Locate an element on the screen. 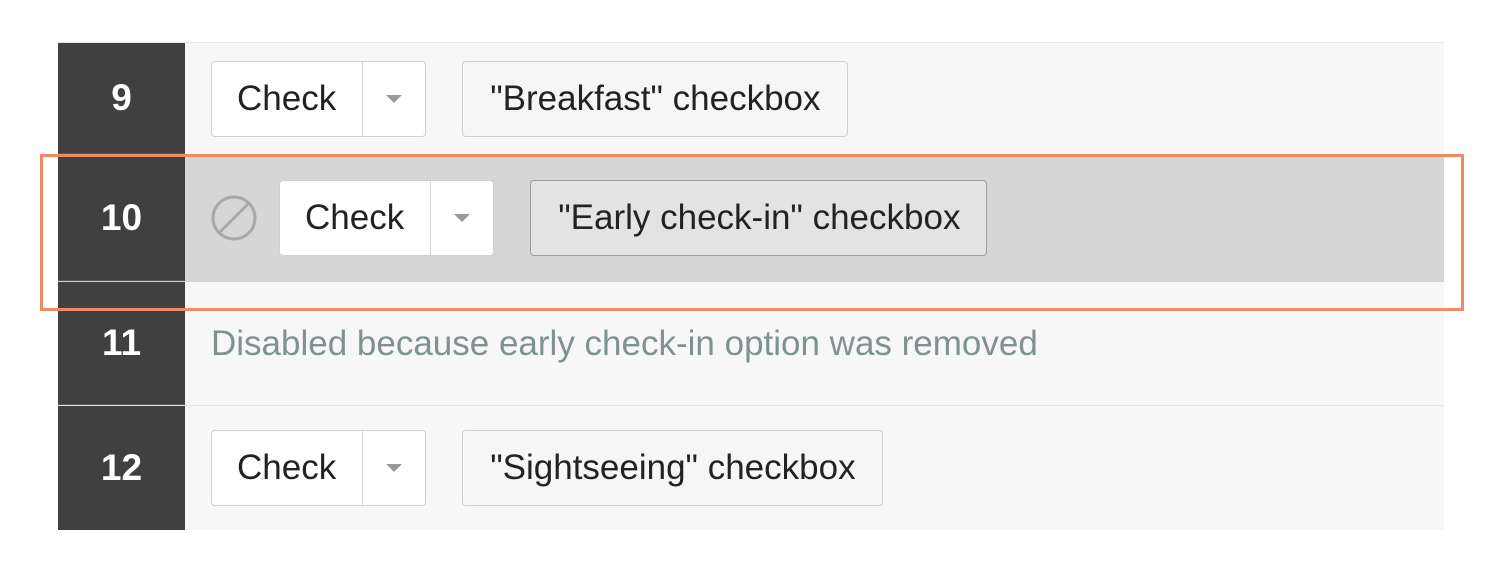  step-number: 10 is located at coordinates (121, 218).